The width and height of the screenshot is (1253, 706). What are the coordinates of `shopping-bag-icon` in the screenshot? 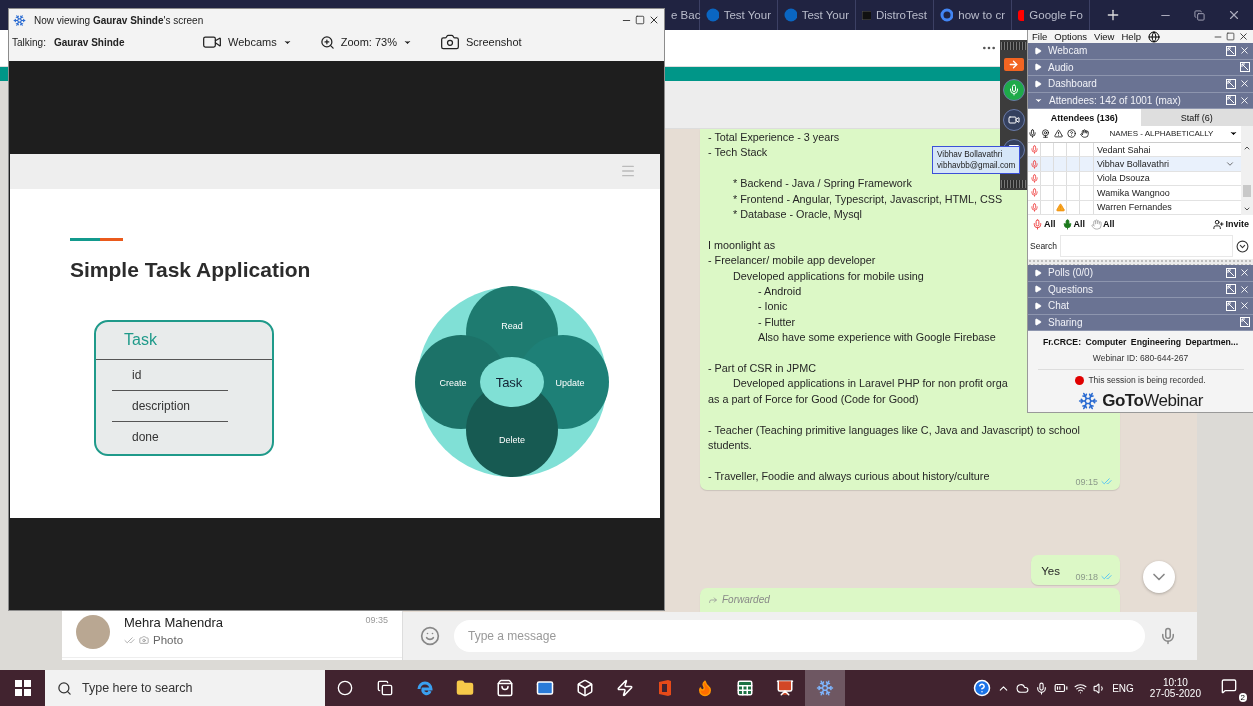 It's located at (505, 688).